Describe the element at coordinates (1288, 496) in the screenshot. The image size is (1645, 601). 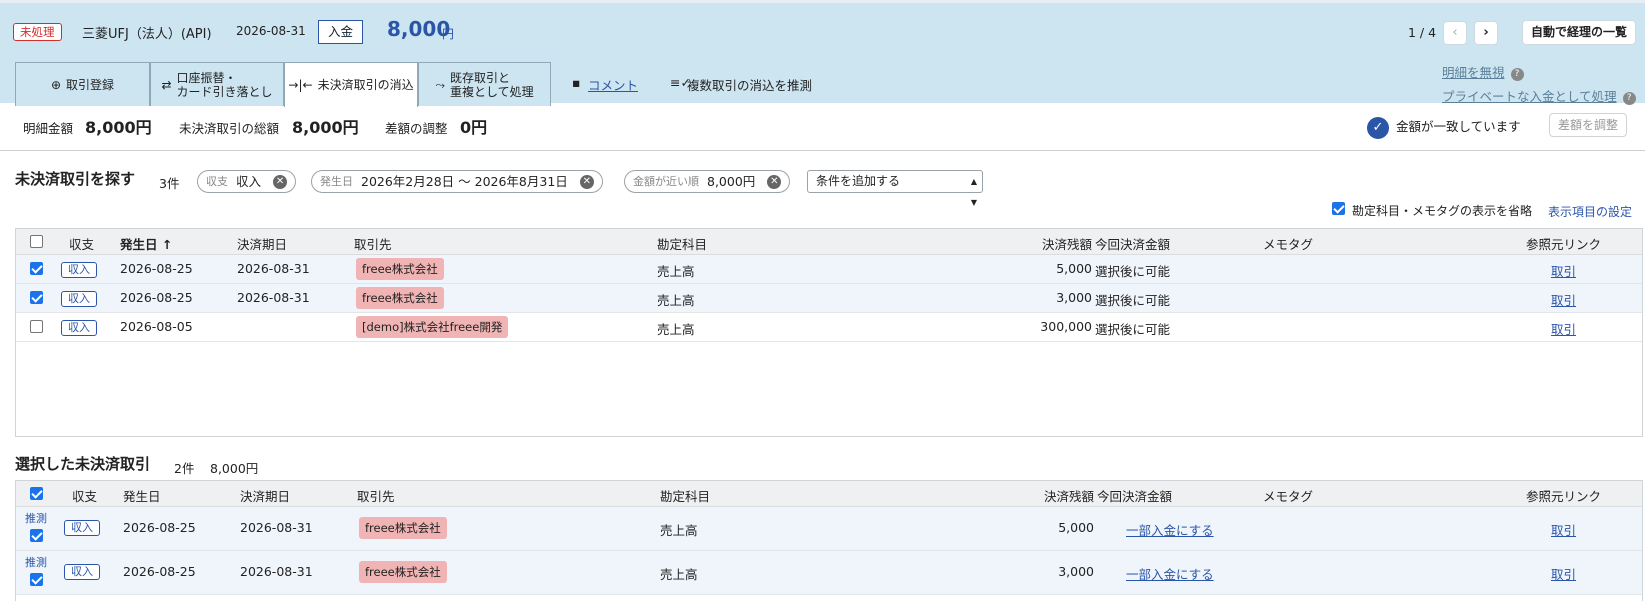
I see `col-memo: メモタグ` at that location.